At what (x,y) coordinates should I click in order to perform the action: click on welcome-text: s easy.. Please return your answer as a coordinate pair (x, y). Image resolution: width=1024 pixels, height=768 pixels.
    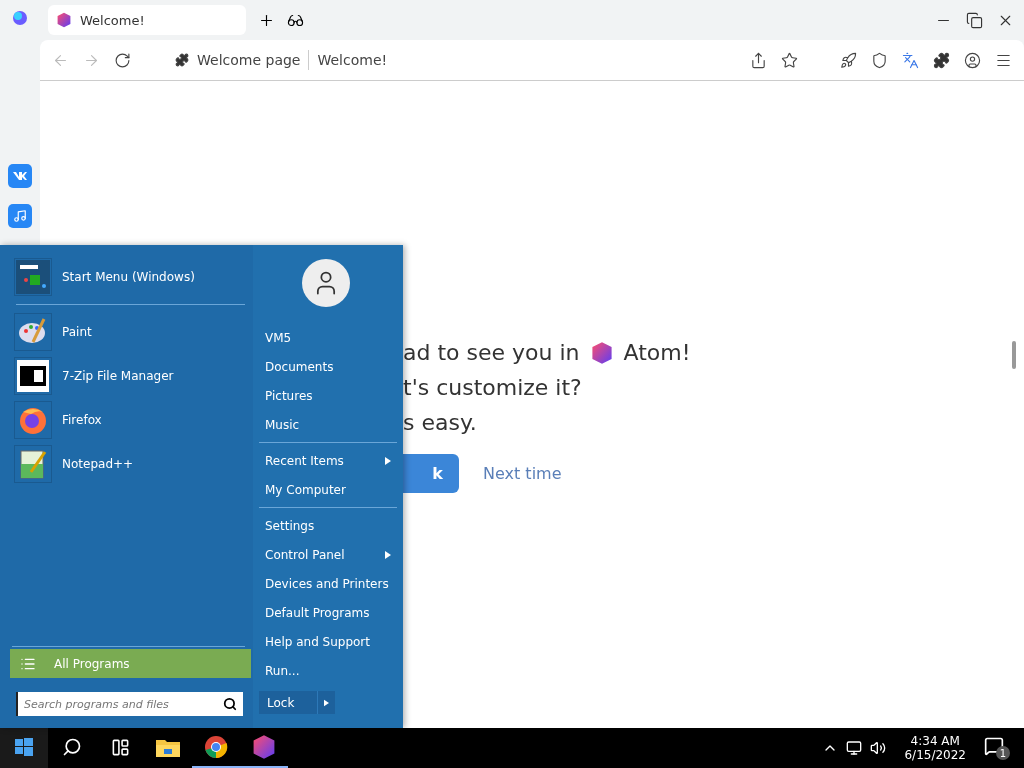
    Looking at the image, I should click on (440, 422).